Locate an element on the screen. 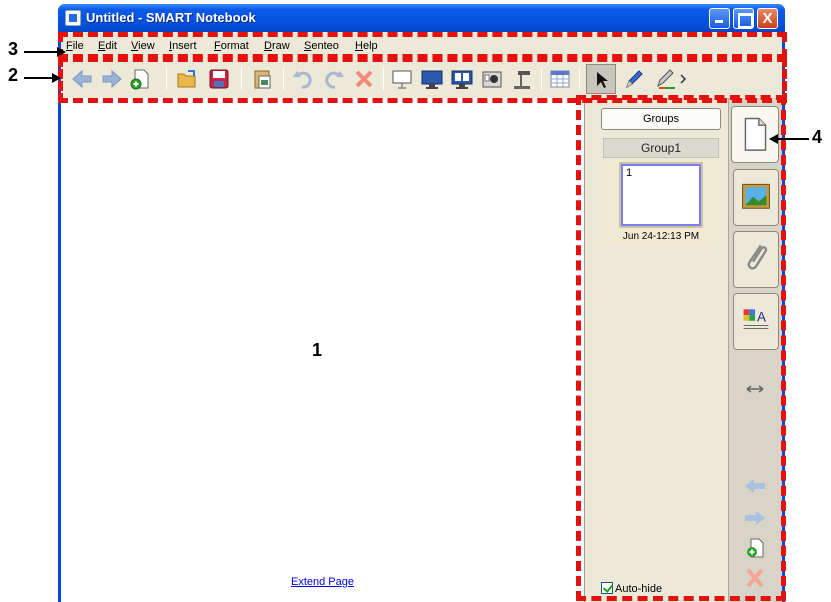 Image resolution: width=831 pixels, height=602 pixels. minimize-button is located at coordinates (719, 18).